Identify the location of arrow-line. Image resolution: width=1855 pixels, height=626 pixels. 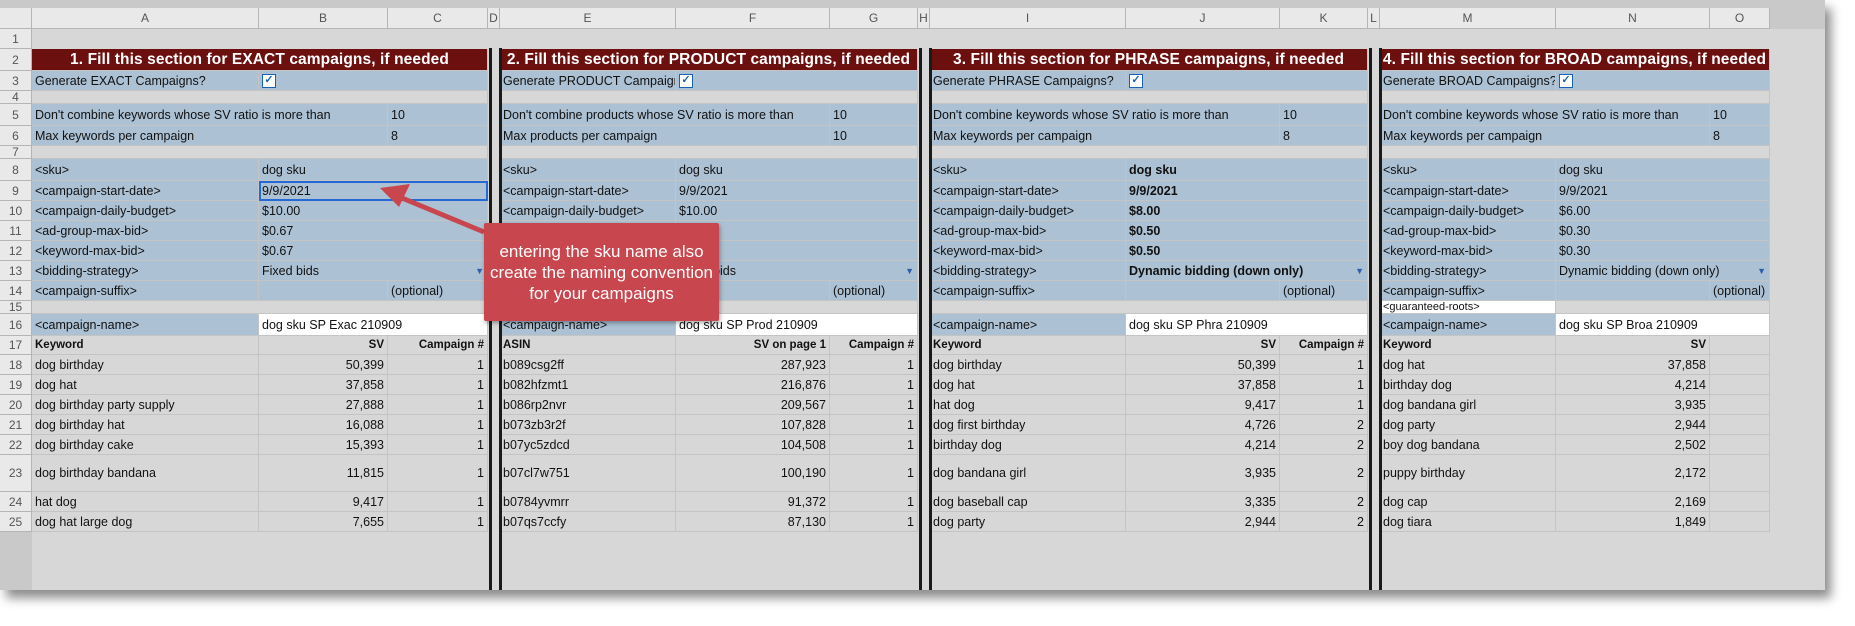
(443, 215).